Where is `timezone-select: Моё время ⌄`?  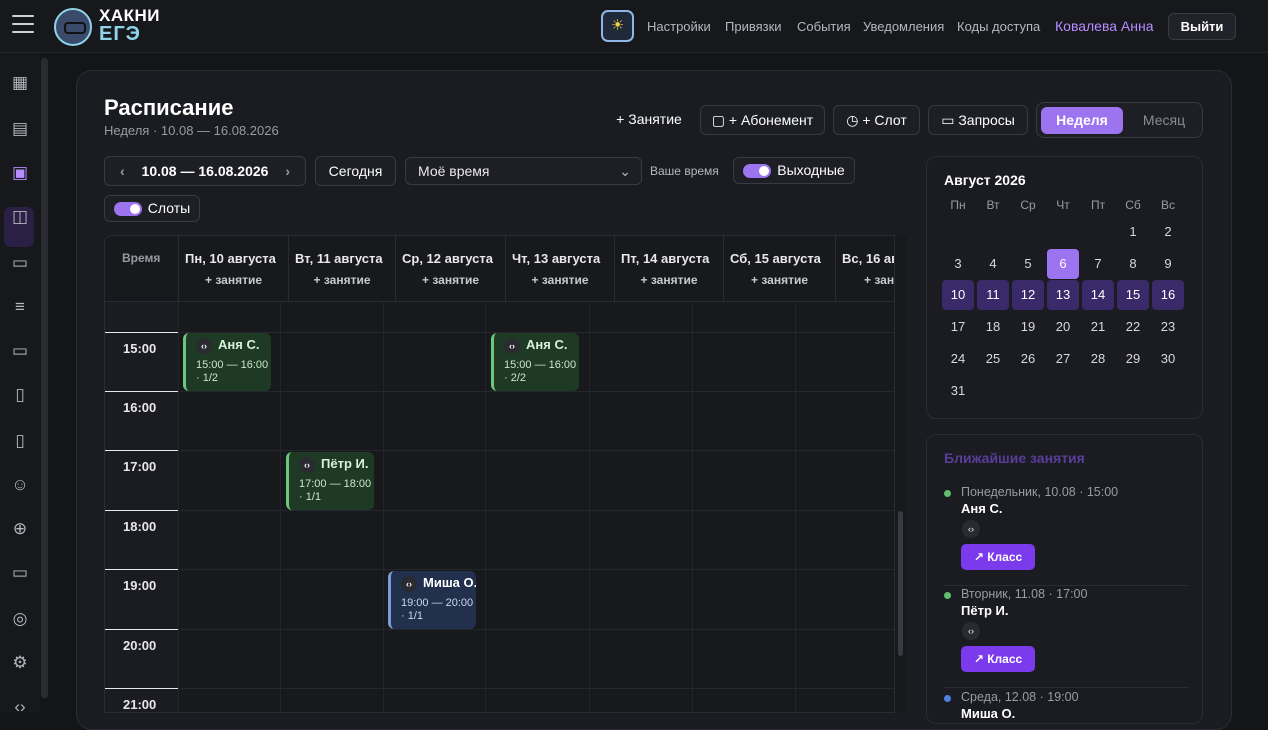
timezone-select: Моё время ⌄ is located at coordinates (523, 171).